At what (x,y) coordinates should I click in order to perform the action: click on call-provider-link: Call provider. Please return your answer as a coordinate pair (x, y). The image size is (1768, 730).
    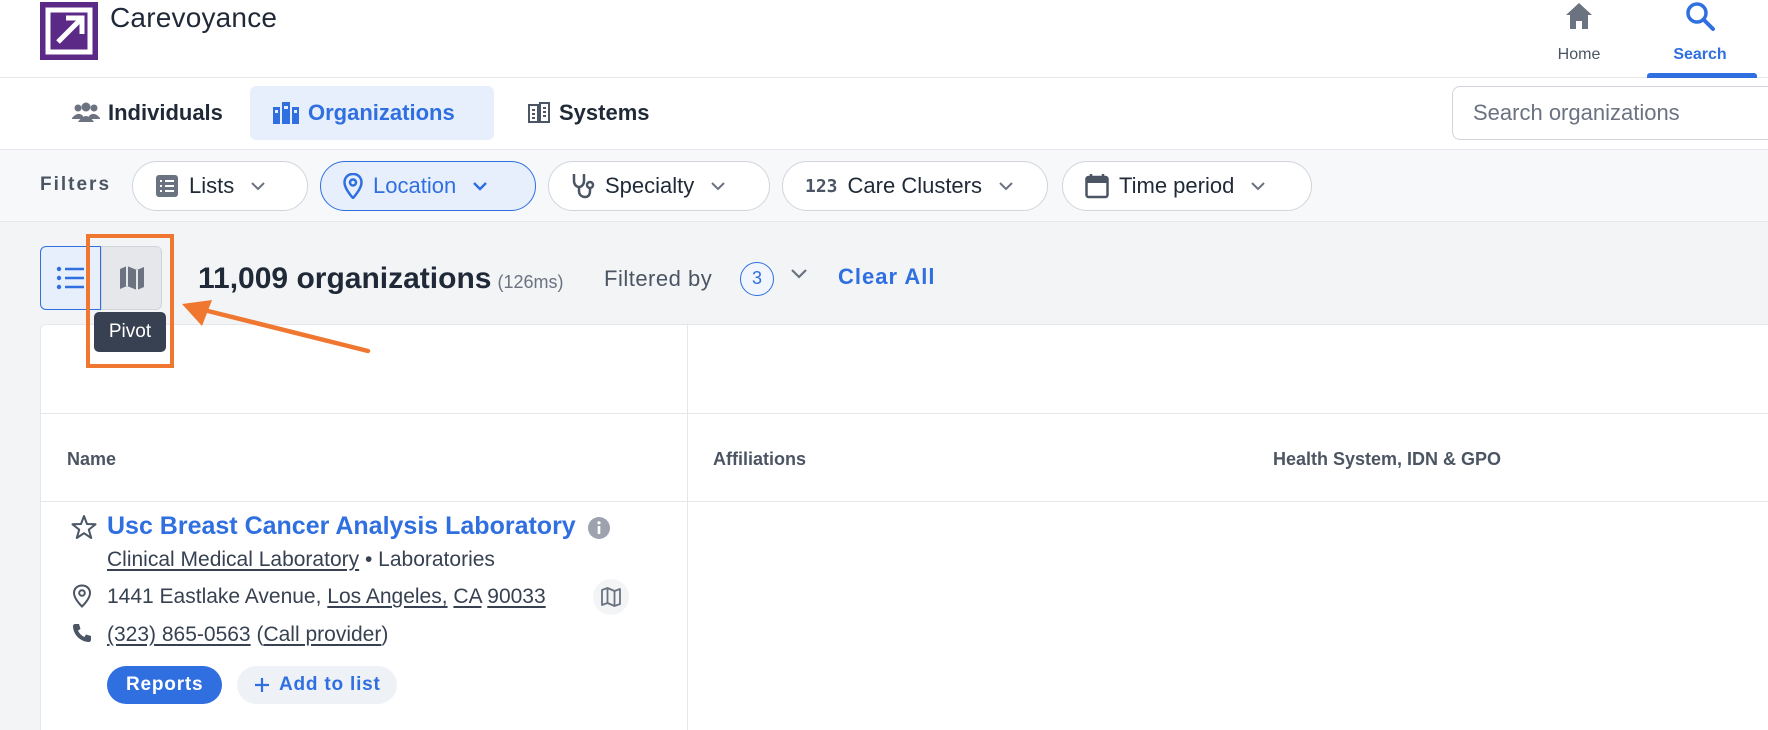
    Looking at the image, I should click on (322, 634).